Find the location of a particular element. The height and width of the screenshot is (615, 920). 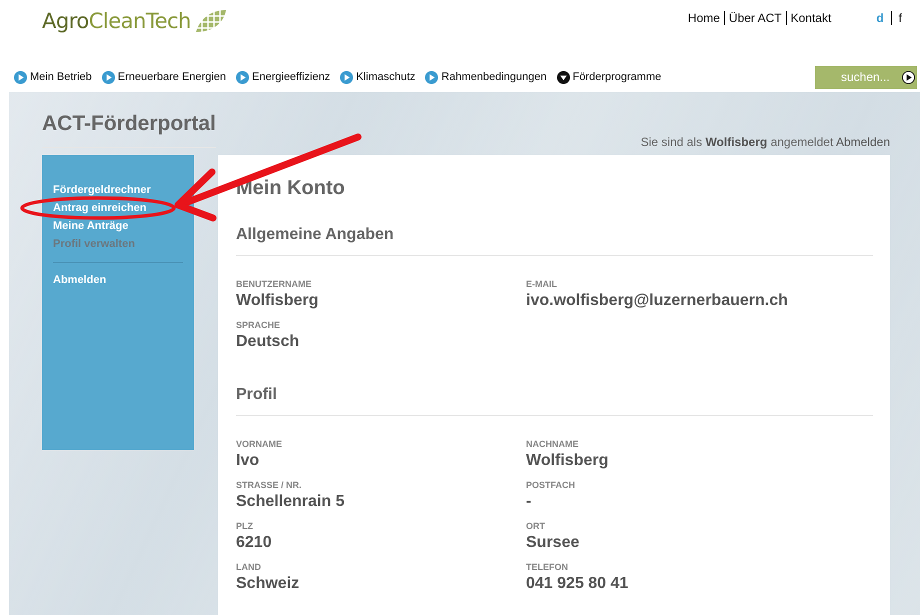

field-label: ORT is located at coordinates (535, 526).